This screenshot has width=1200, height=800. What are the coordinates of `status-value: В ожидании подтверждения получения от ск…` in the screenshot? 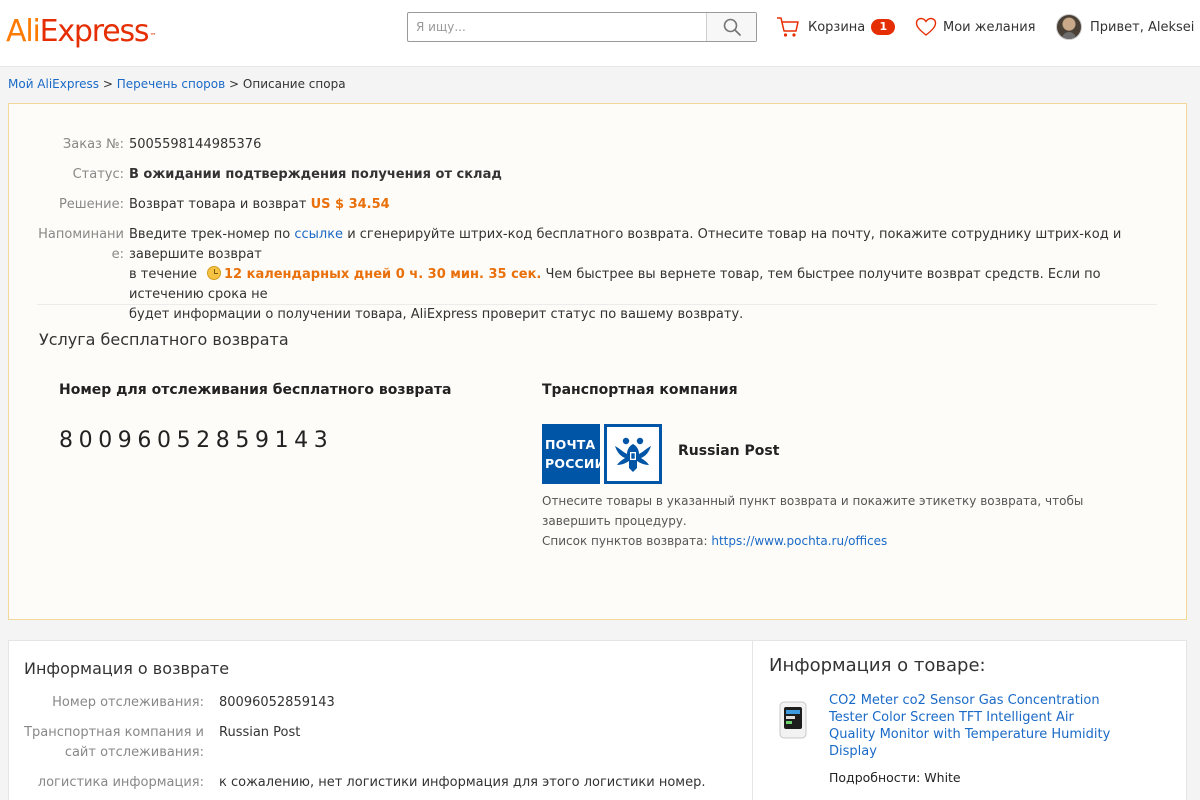 It's located at (315, 174).